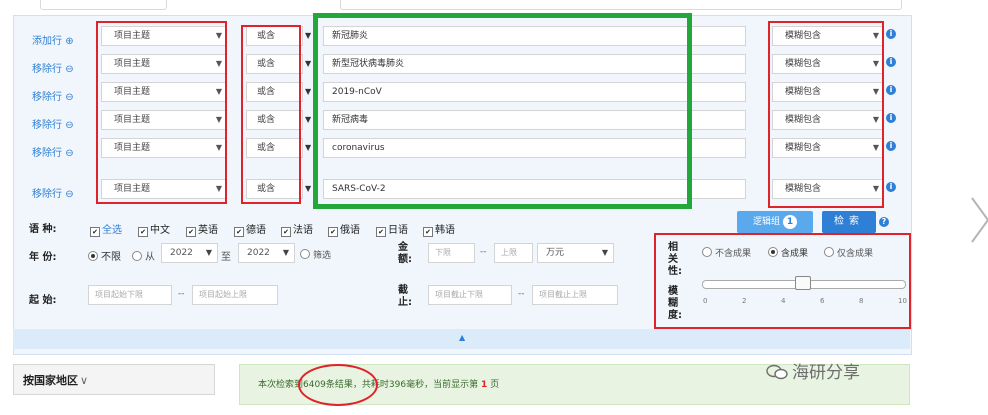 The width and height of the screenshot is (988, 415). Describe the element at coordinates (575, 295) in the screenshot. I see `end-max-input: 项目截止上限` at that location.